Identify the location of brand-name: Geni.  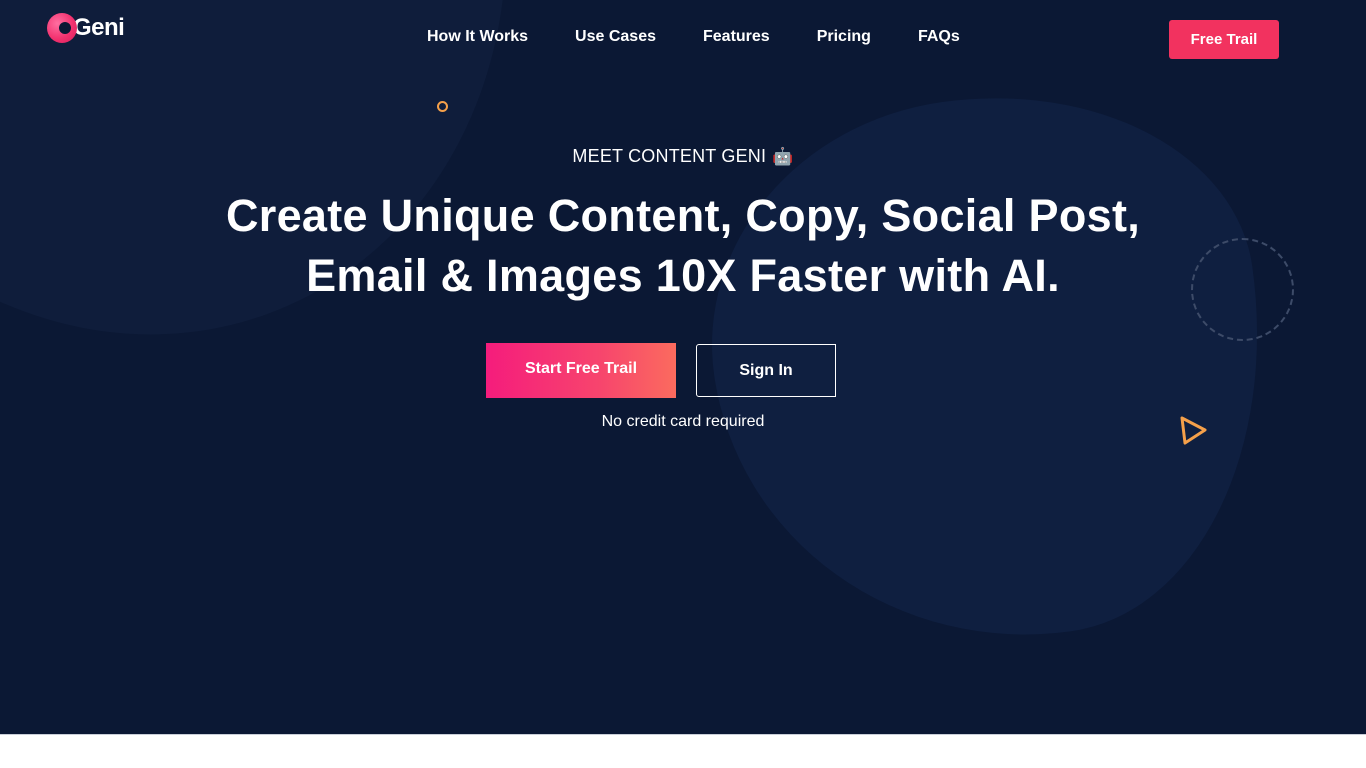
(99, 27).